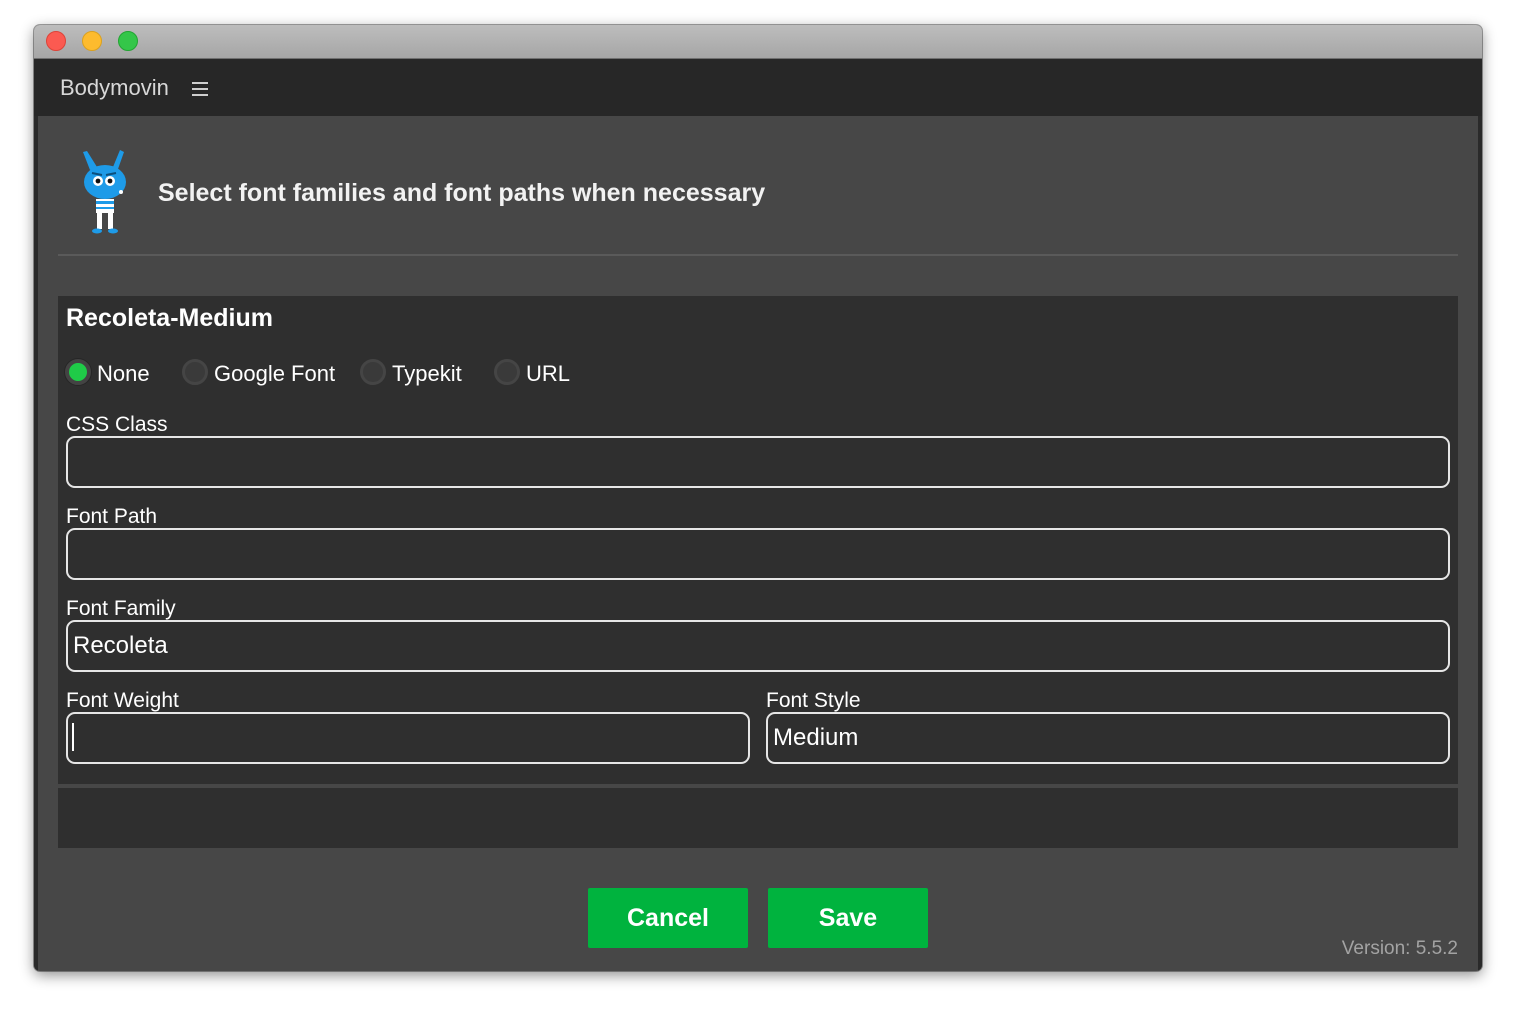 The height and width of the screenshot is (1014, 1516). I want to click on font-style-label: Font Style, so click(813, 700).